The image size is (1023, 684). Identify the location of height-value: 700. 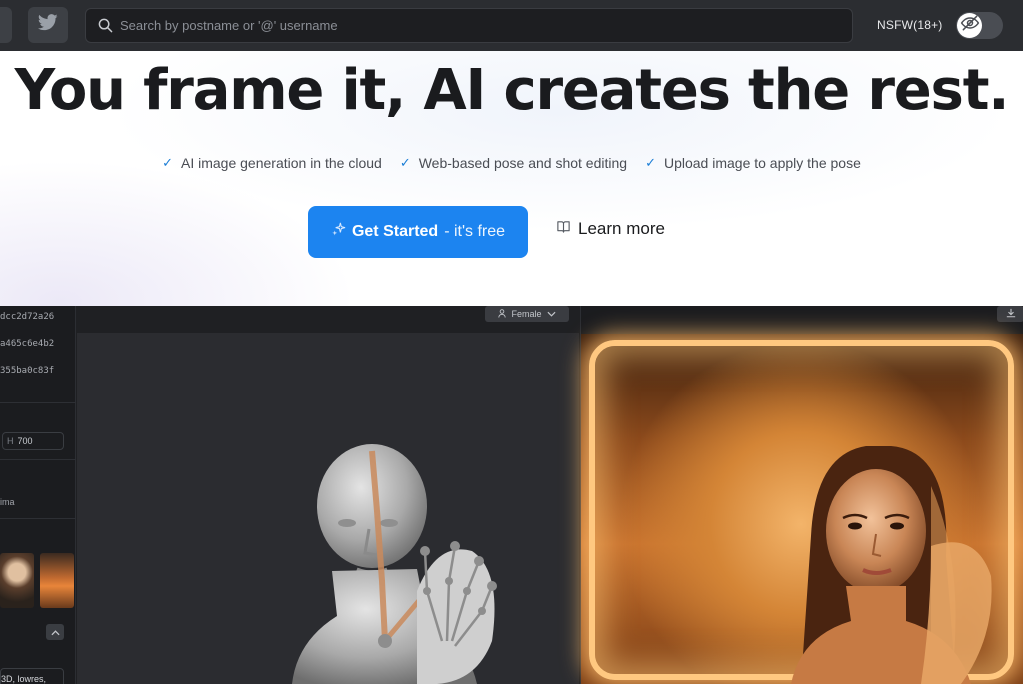
(25, 441).